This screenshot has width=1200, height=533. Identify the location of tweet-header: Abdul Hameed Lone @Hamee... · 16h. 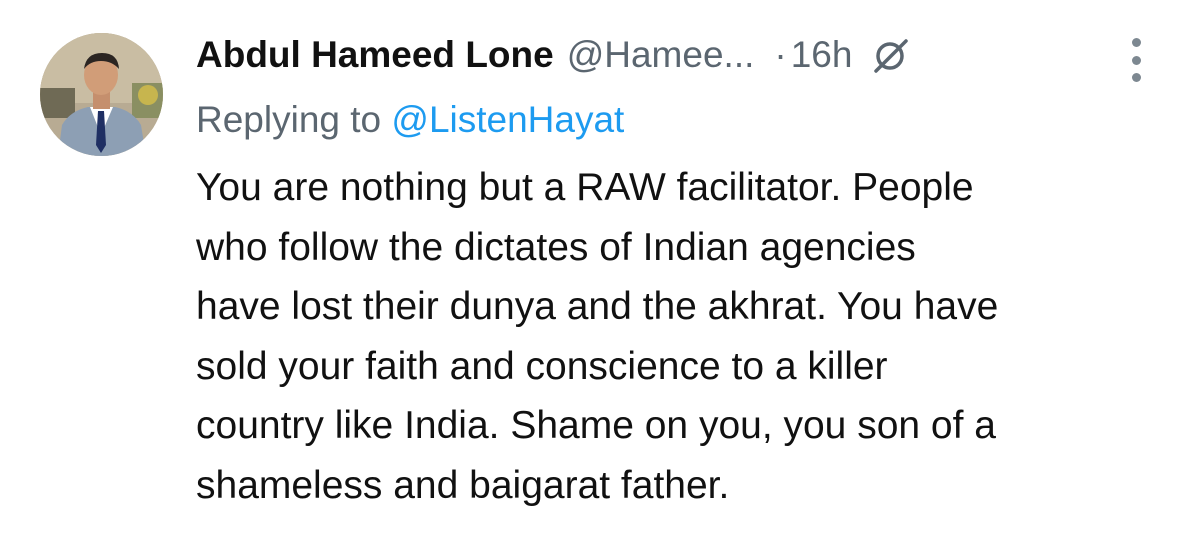
(656, 55).